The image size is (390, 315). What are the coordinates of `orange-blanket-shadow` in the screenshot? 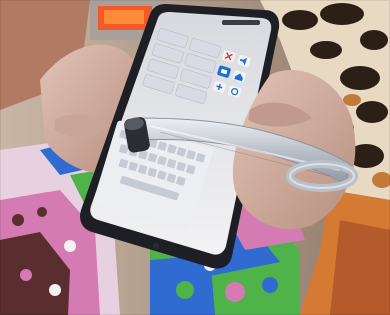 It's located at (360, 267).